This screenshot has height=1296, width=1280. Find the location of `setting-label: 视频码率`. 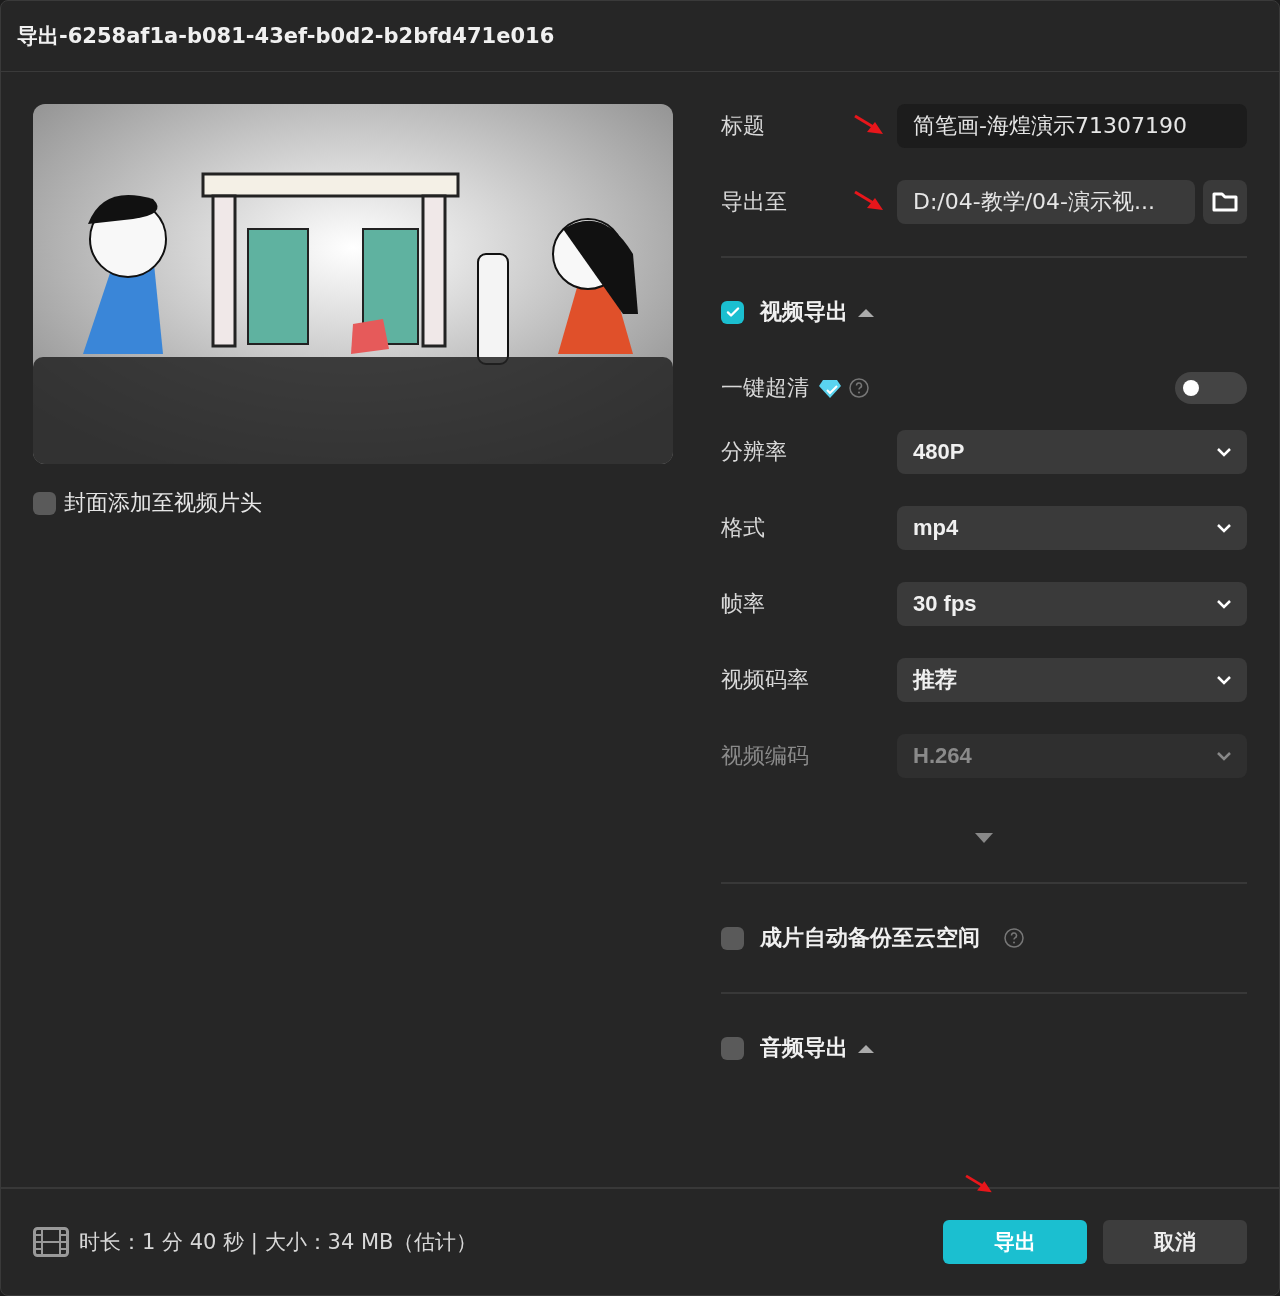

setting-label: 视频码率 is located at coordinates (765, 680).